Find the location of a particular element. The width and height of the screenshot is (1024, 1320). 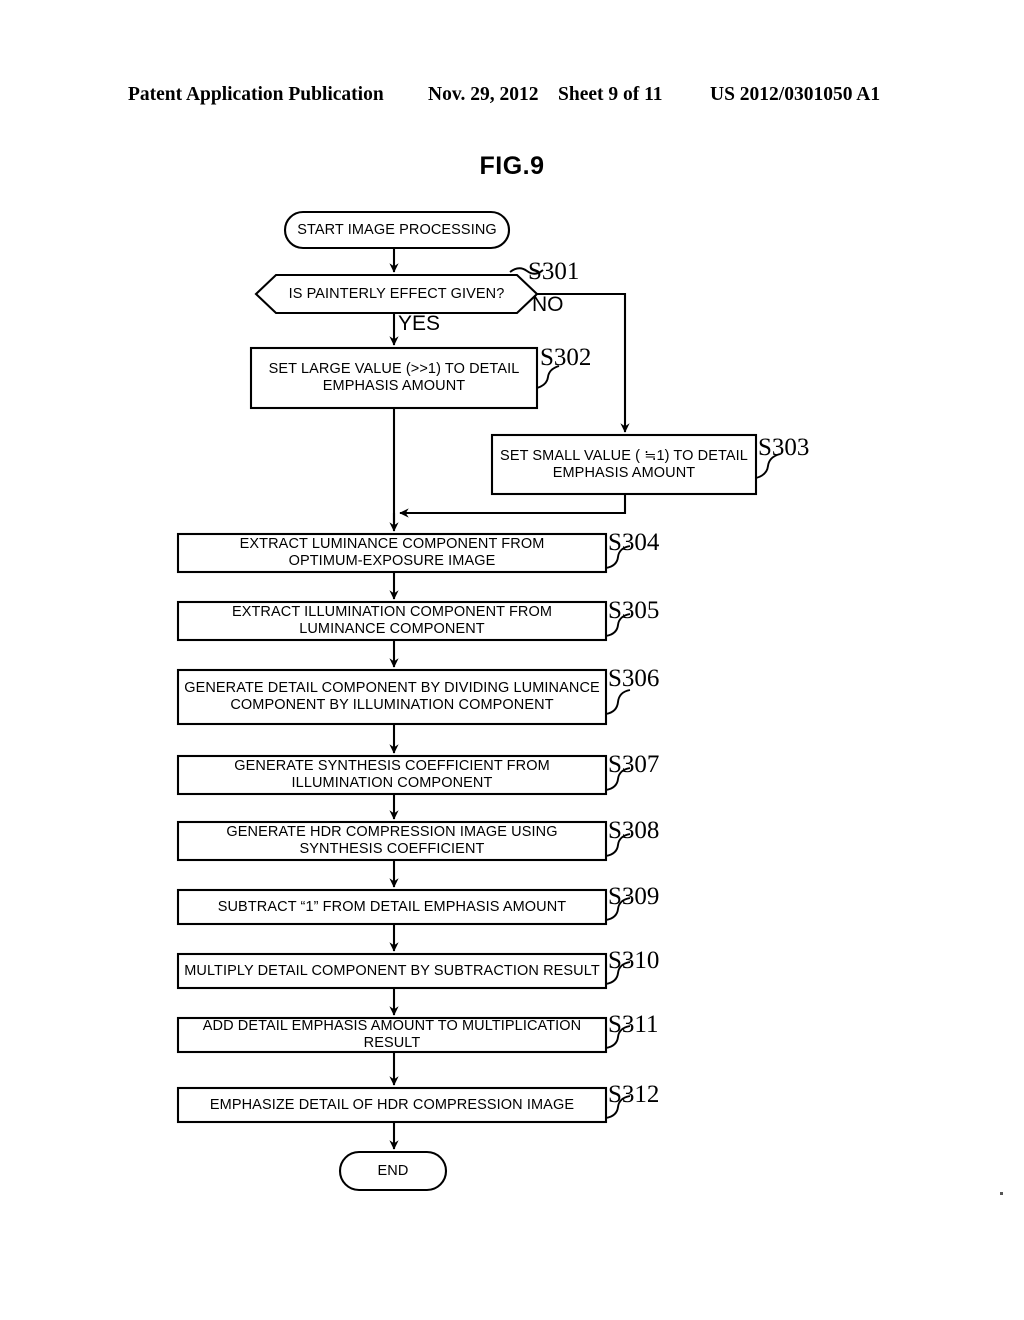

step-s309-shape is located at coordinates (392, 907).